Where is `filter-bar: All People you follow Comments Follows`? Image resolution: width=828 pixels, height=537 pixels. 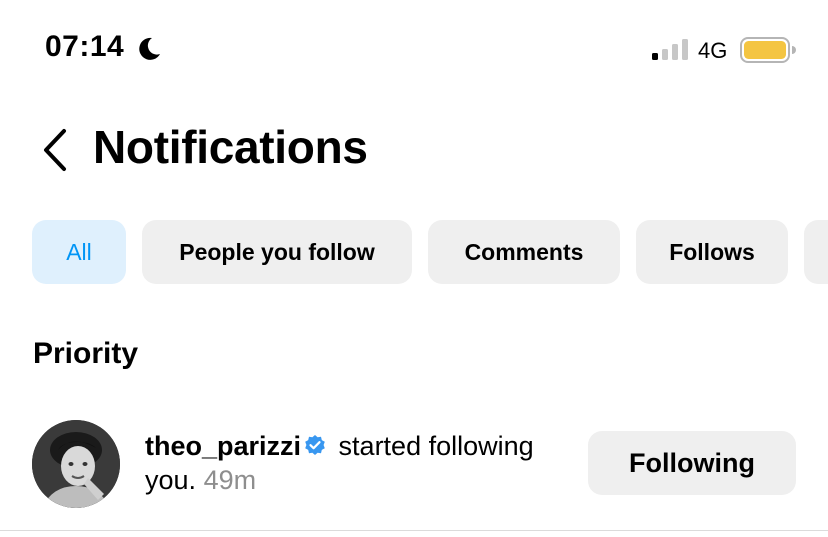 filter-bar: All People you follow Comments Follows is located at coordinates (414, 253).